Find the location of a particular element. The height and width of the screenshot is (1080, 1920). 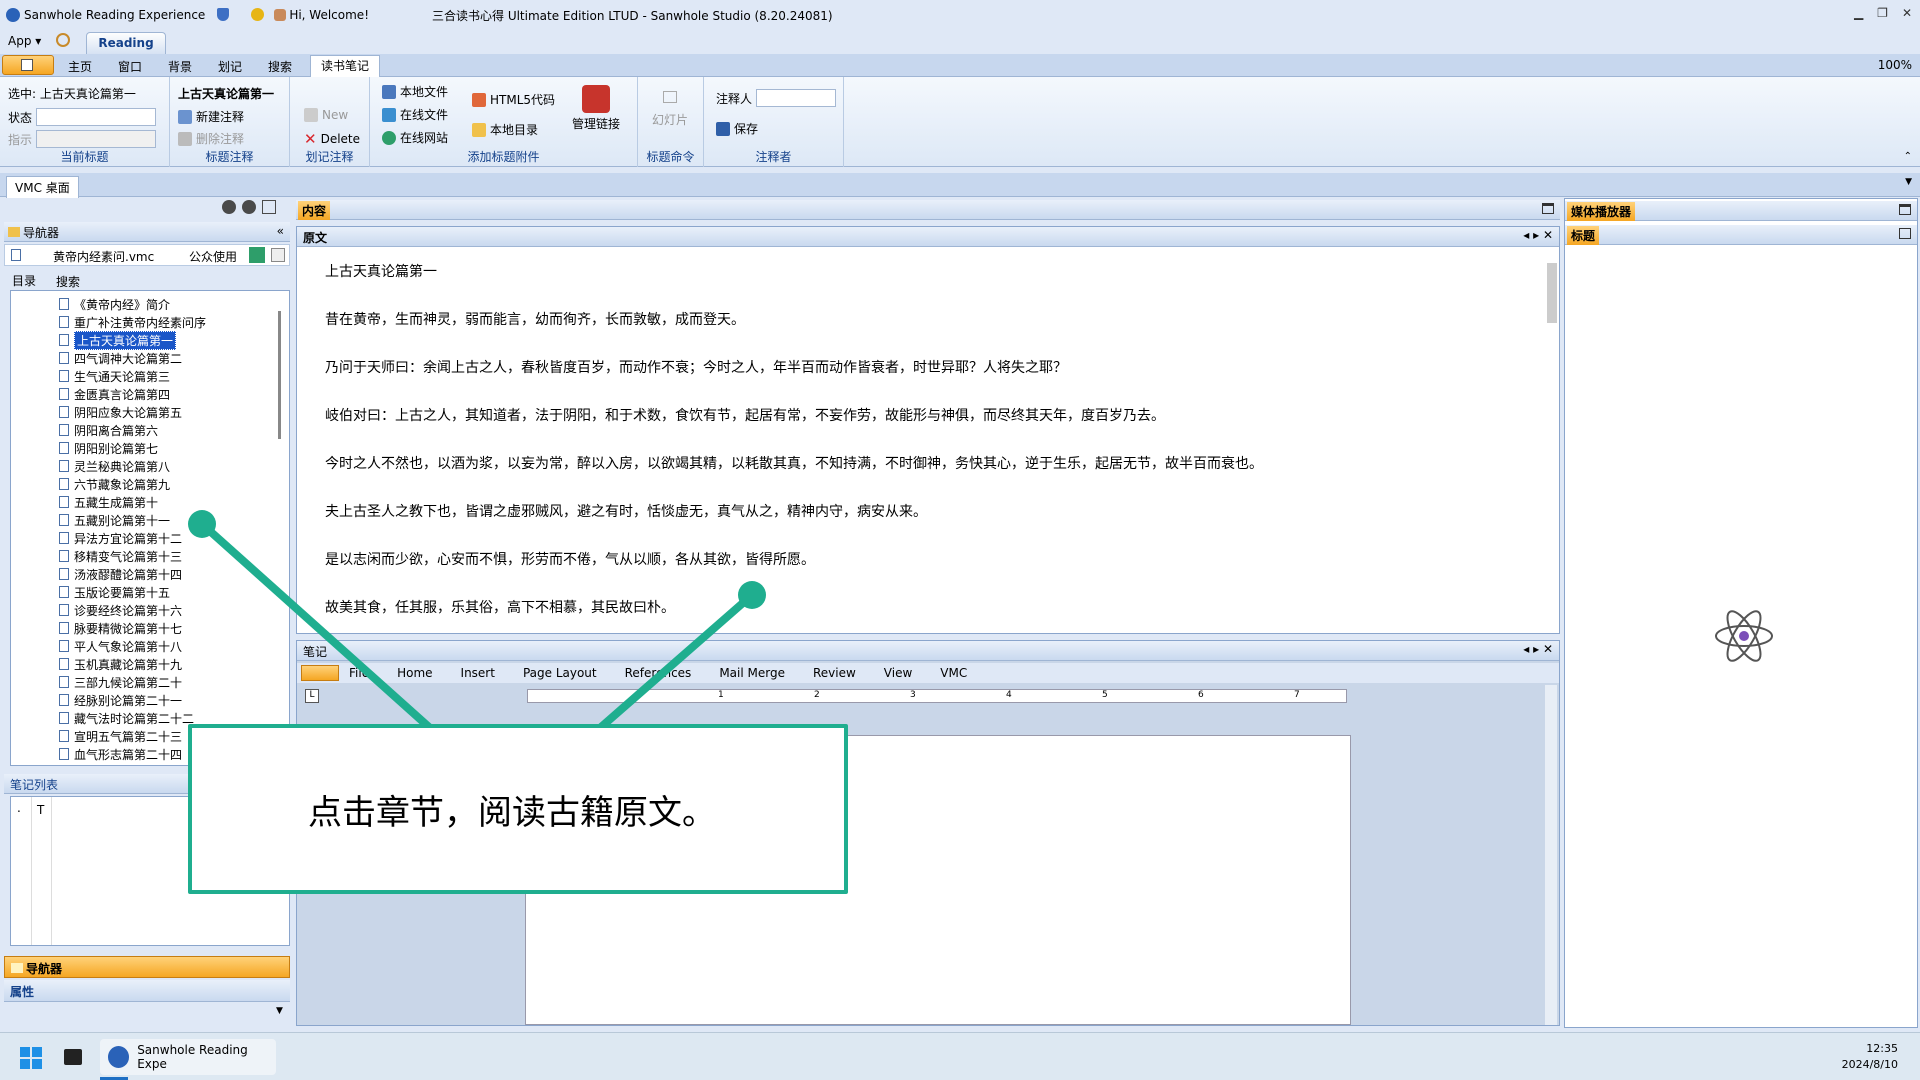

taskbar: Sanwhole Reading Expe 12:35 2024/8/10 is located at coordinates (960, 1056).